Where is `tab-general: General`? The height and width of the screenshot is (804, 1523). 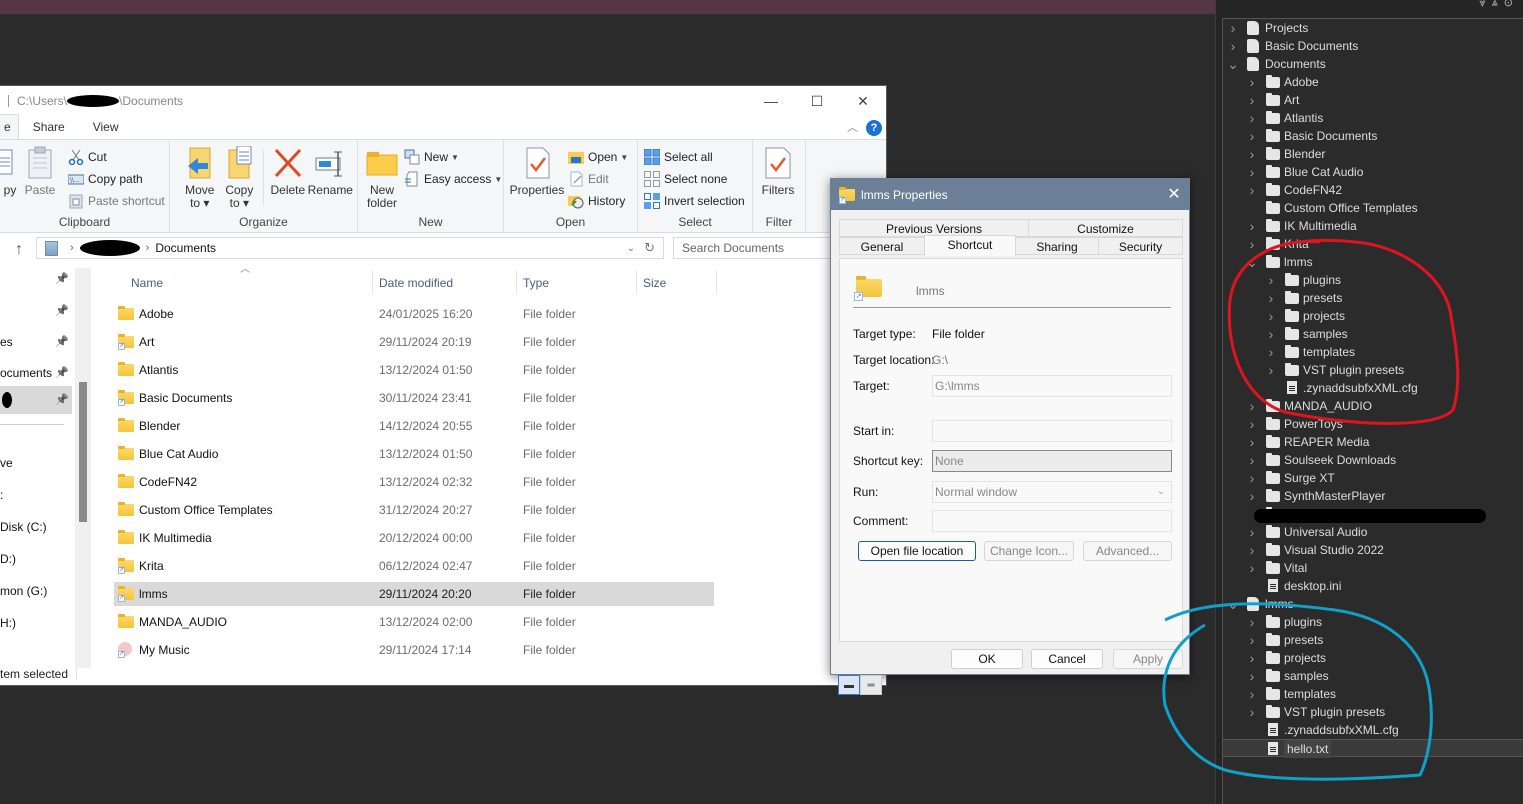 tab-general: General is located at coordinates (882, 246).